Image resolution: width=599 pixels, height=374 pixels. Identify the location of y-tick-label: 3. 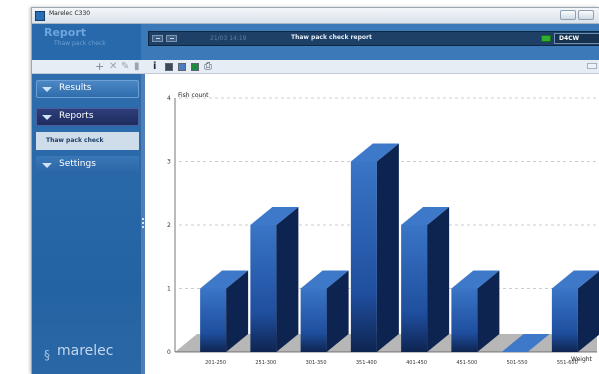
(169, 162).